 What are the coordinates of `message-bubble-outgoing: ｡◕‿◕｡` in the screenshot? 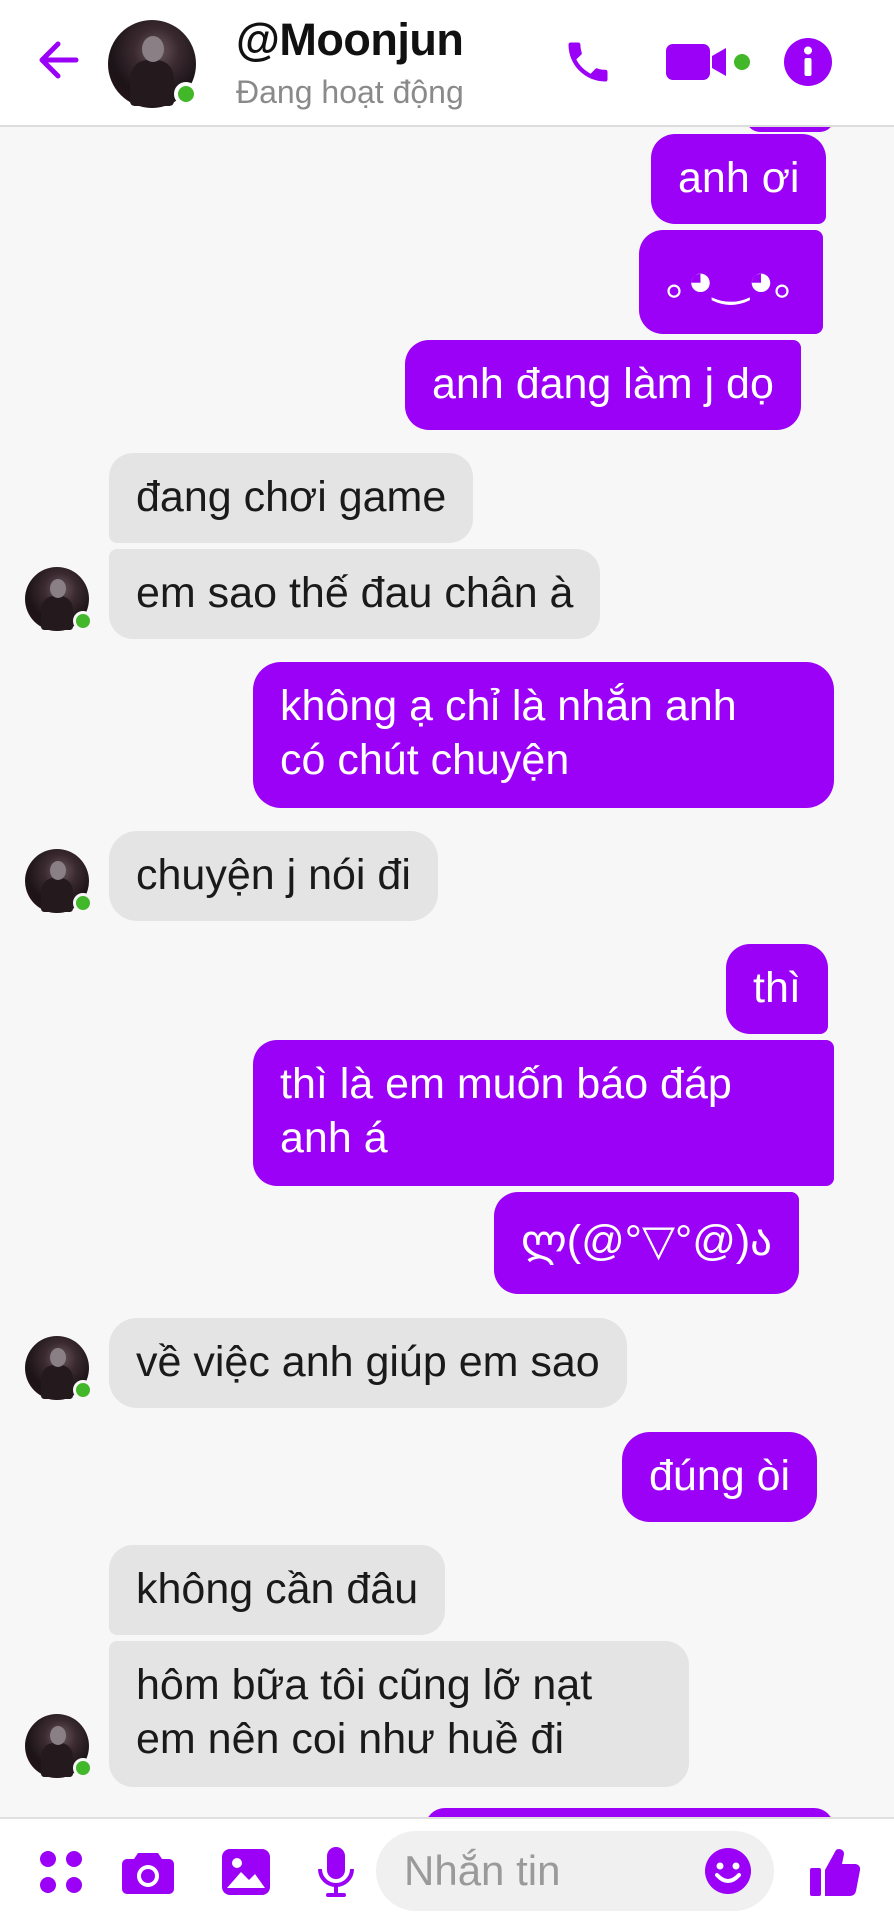 It's located at (731, 282).